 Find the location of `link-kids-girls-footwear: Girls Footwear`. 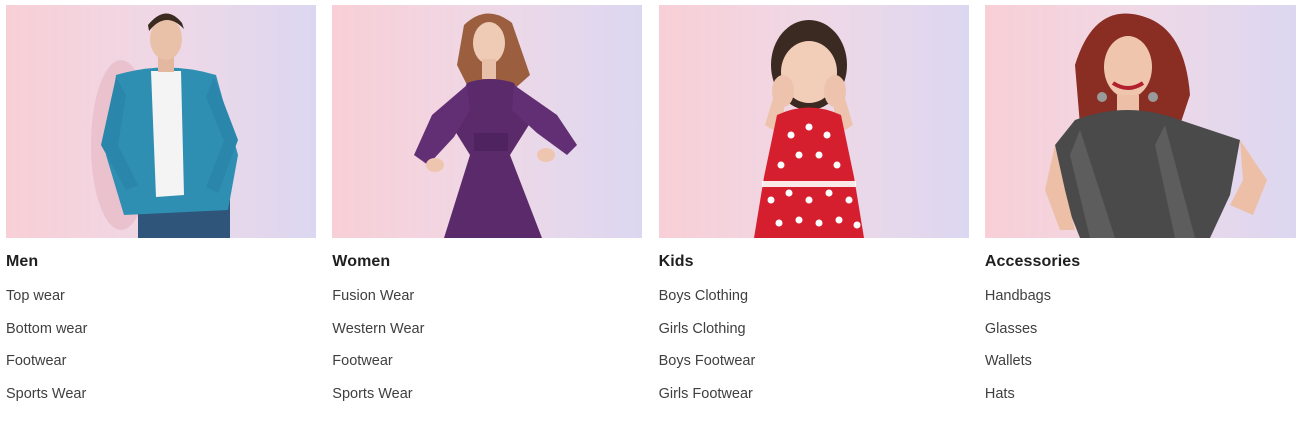

link-kids-girls-footwear: Girls Footwear is located at coordinates (814, 401).